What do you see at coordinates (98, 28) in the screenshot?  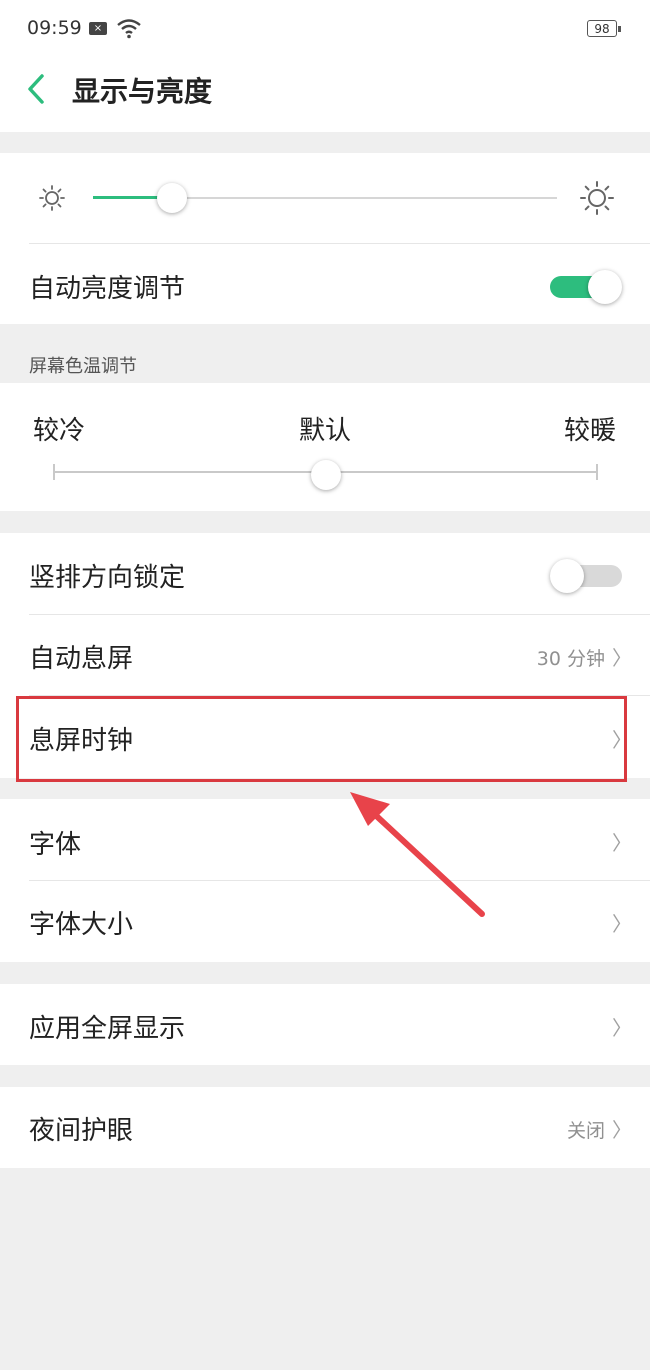 I see `sim-icon: ×` at bounding box center [98, 28].